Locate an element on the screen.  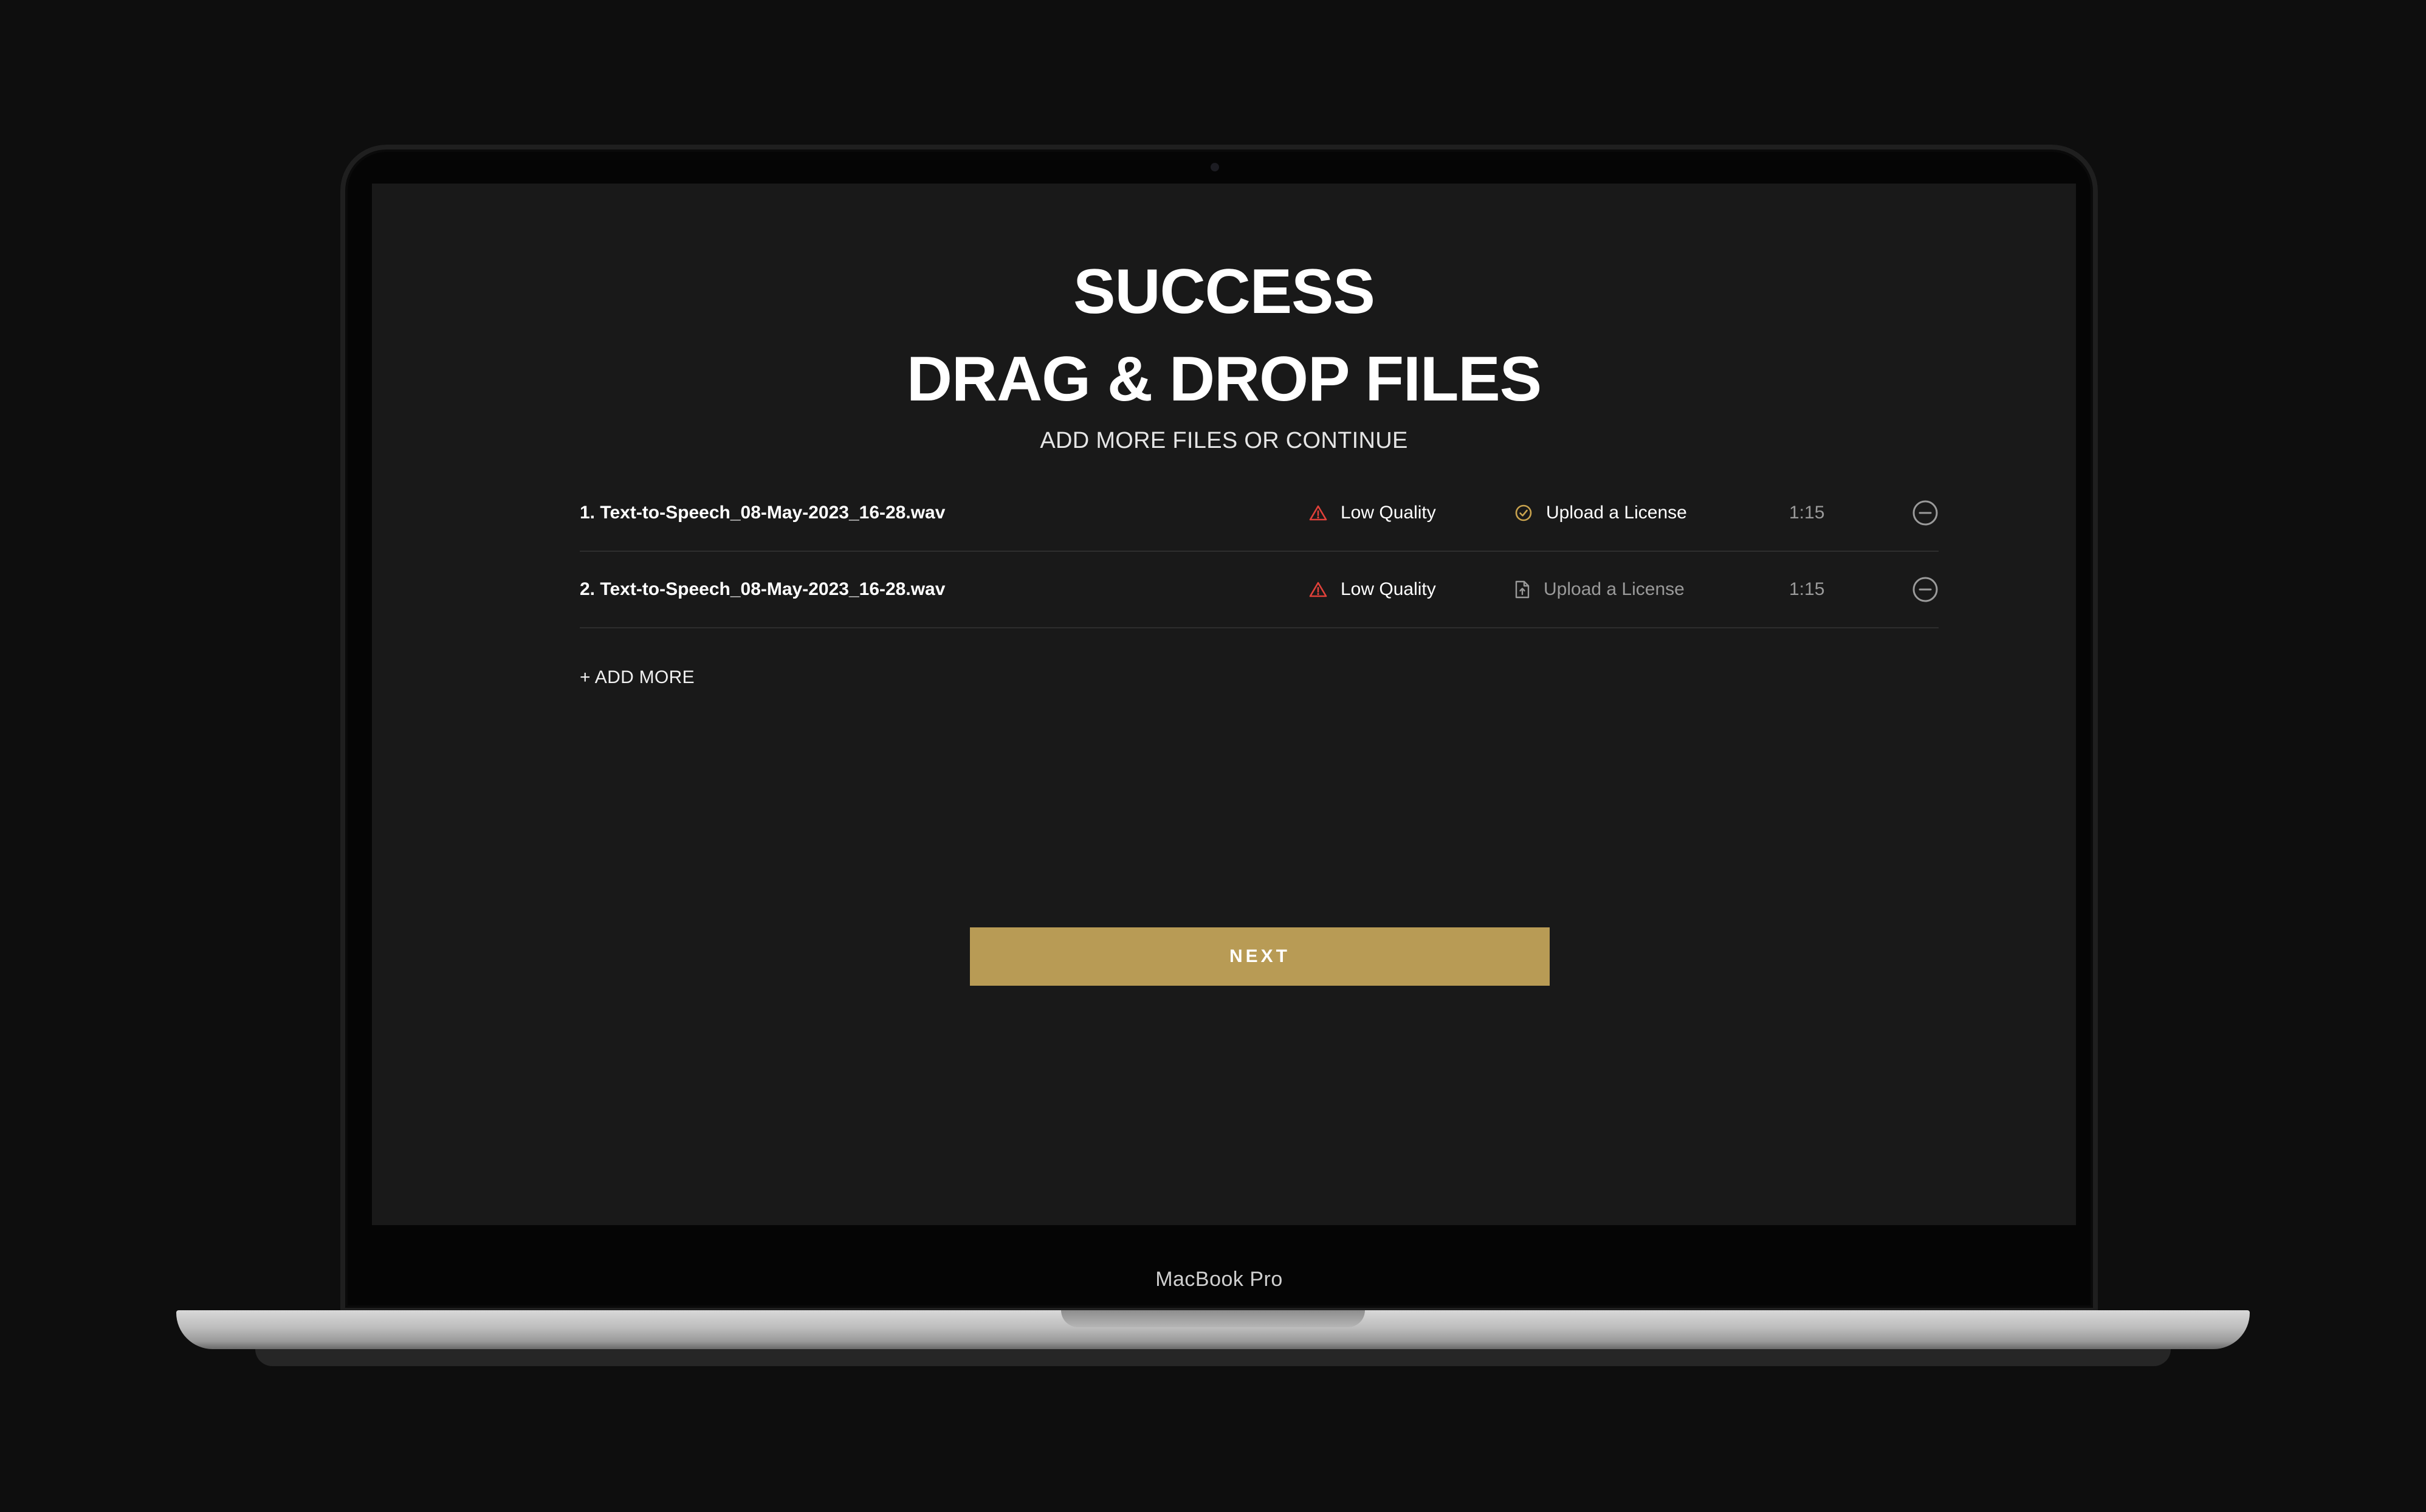
check-circle-icon is located at coordinates (1523, 512).